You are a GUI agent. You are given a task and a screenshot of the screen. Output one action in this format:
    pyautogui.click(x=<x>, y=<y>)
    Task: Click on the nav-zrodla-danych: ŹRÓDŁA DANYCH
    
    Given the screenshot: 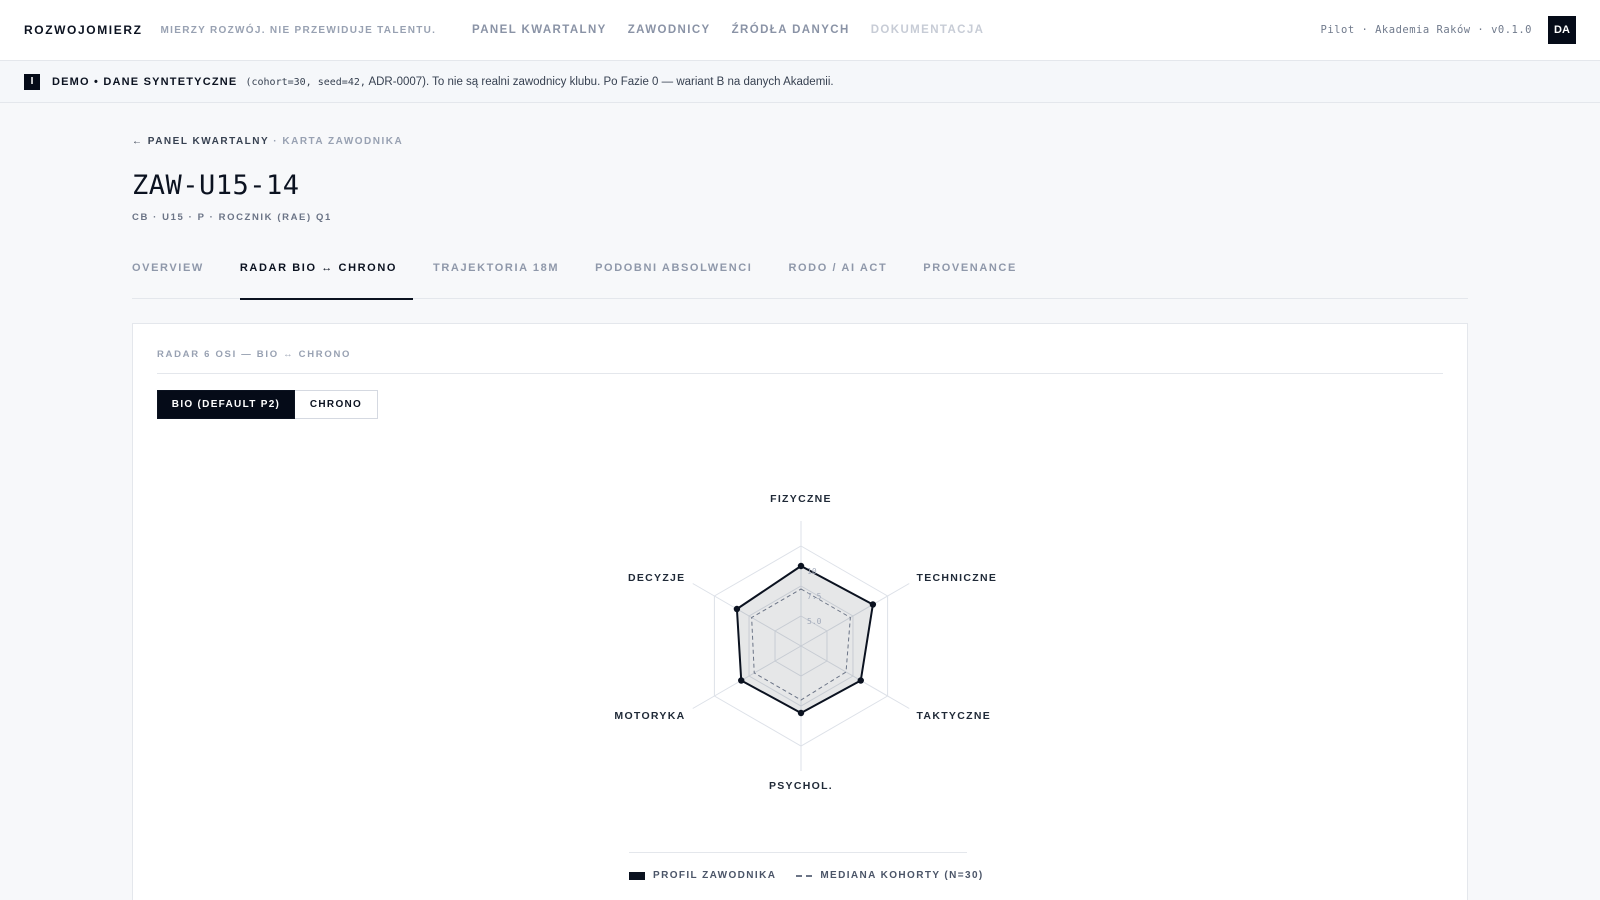 What is the action you would take?
    pyautogui.click(x=791, y=30)
    